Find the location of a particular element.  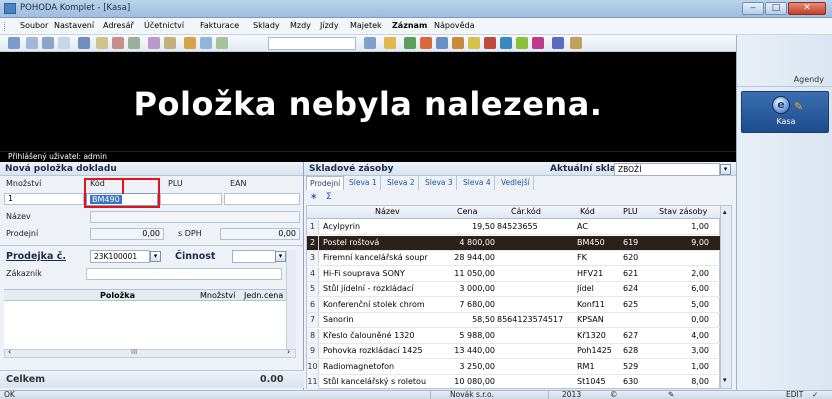

col-qty: Množství is located at coordinates (217, 295).